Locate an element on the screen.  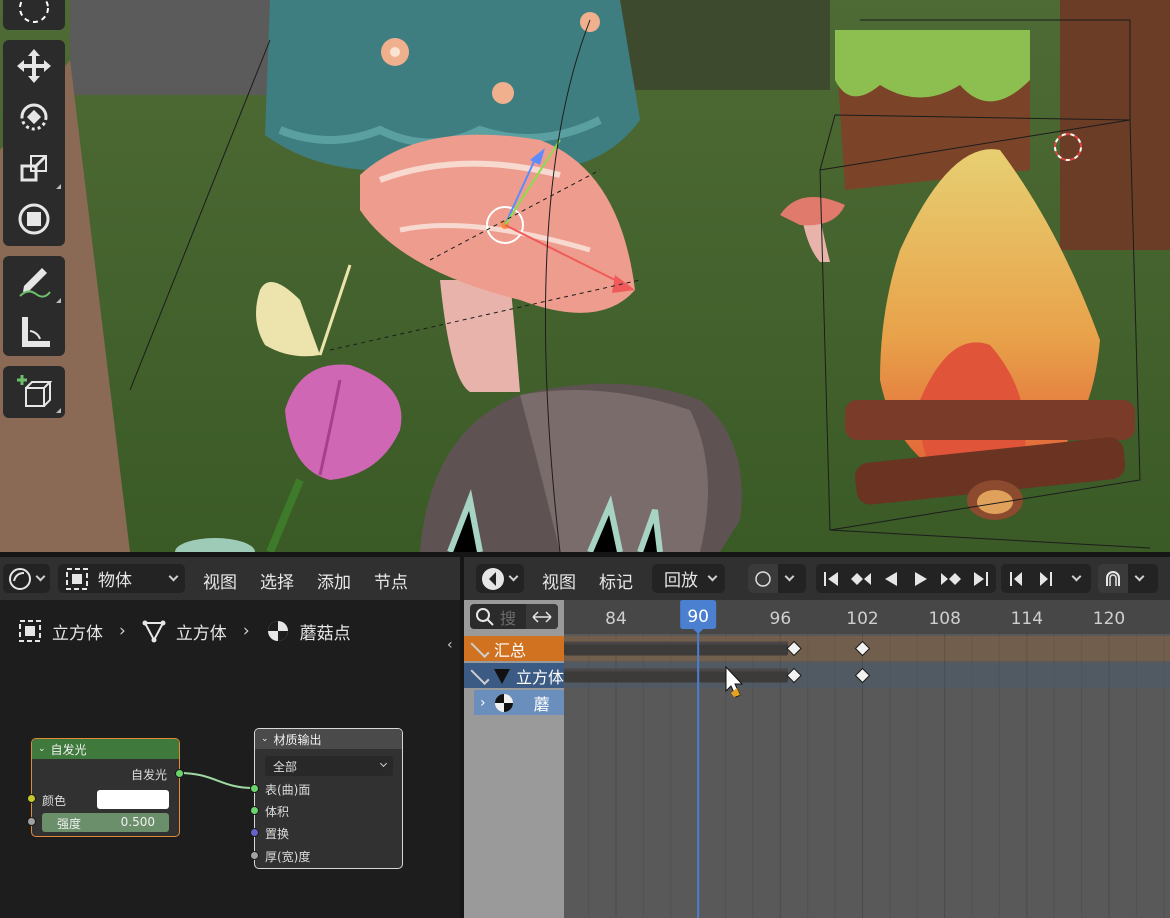
emission-output-socket is located at coordinates (179, 773).